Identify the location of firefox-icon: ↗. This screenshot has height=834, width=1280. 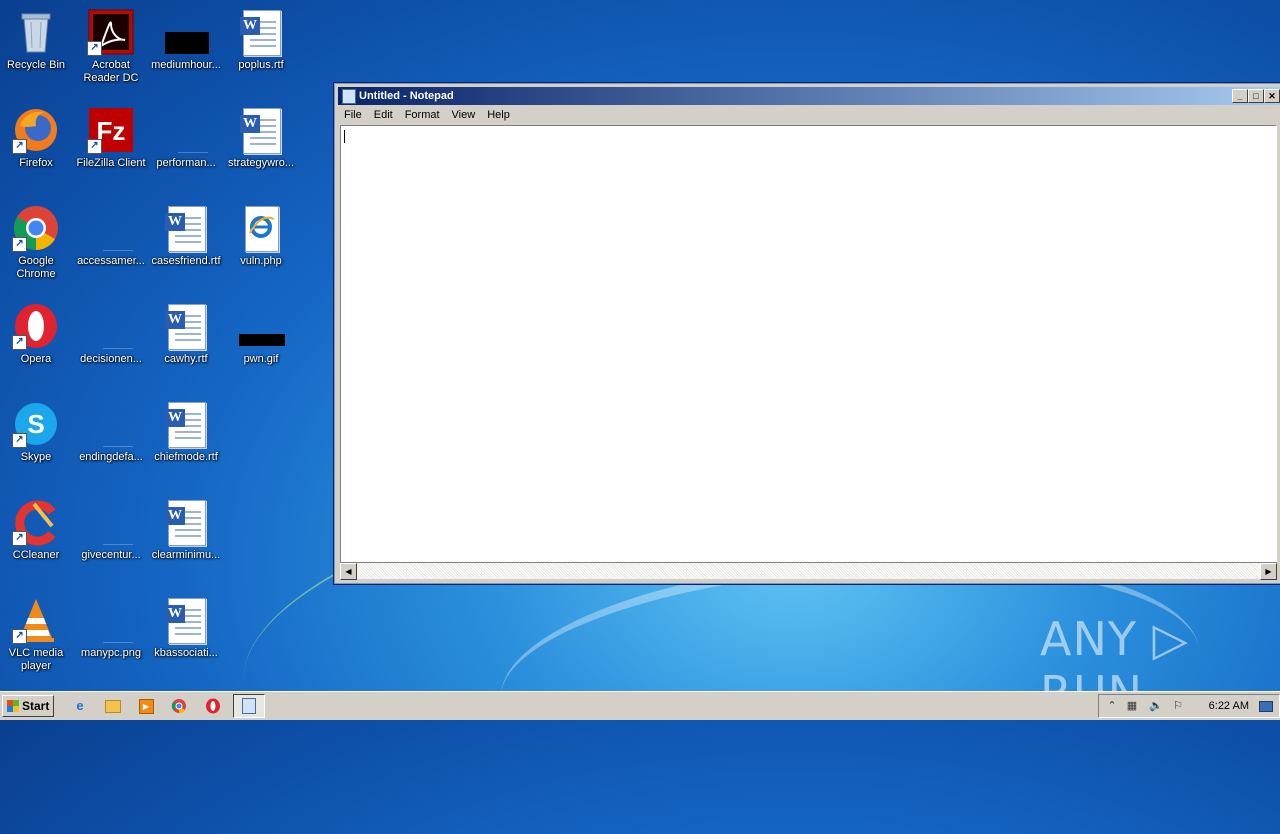
(36, 130).